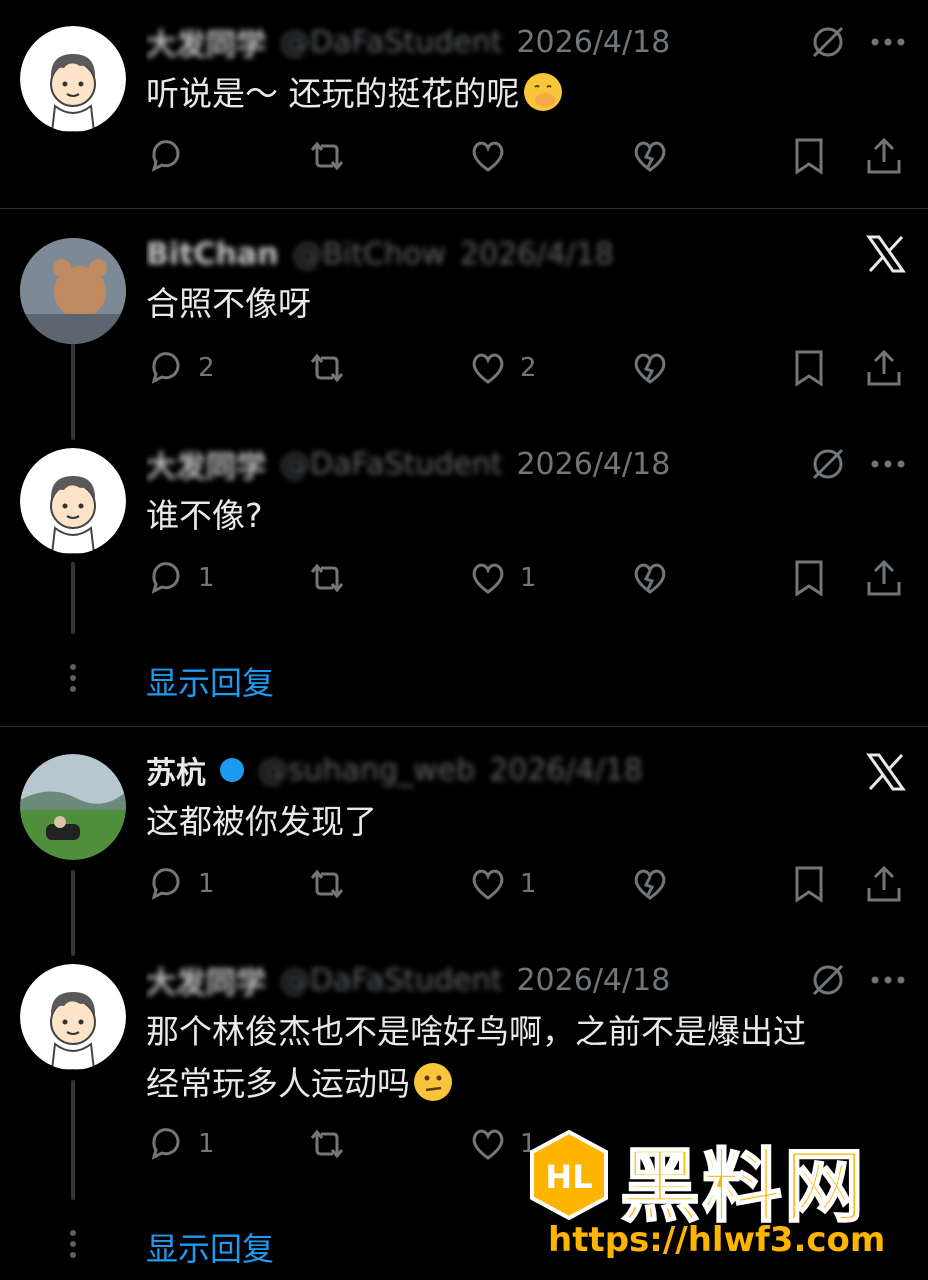 The height and width of the screenshot is (1280, 928). I want to click on watermark-logo-icon: HL, so click(569, 1175).